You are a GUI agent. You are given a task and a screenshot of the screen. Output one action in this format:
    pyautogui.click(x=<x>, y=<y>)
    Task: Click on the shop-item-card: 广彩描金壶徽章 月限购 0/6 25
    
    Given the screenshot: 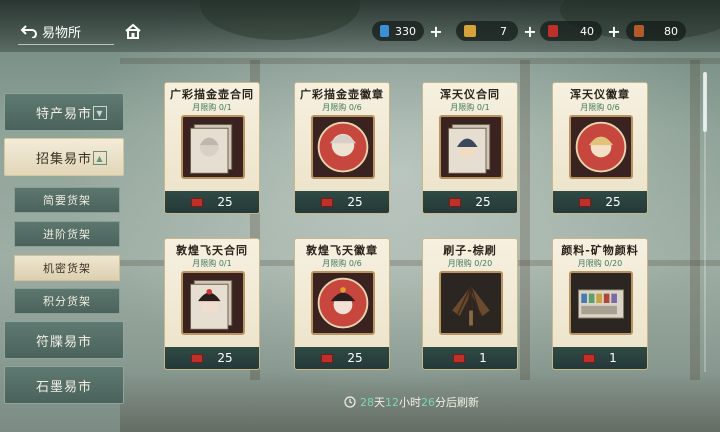 What is the action you would take?
    pyautogui.click(x=342, y=148)
    